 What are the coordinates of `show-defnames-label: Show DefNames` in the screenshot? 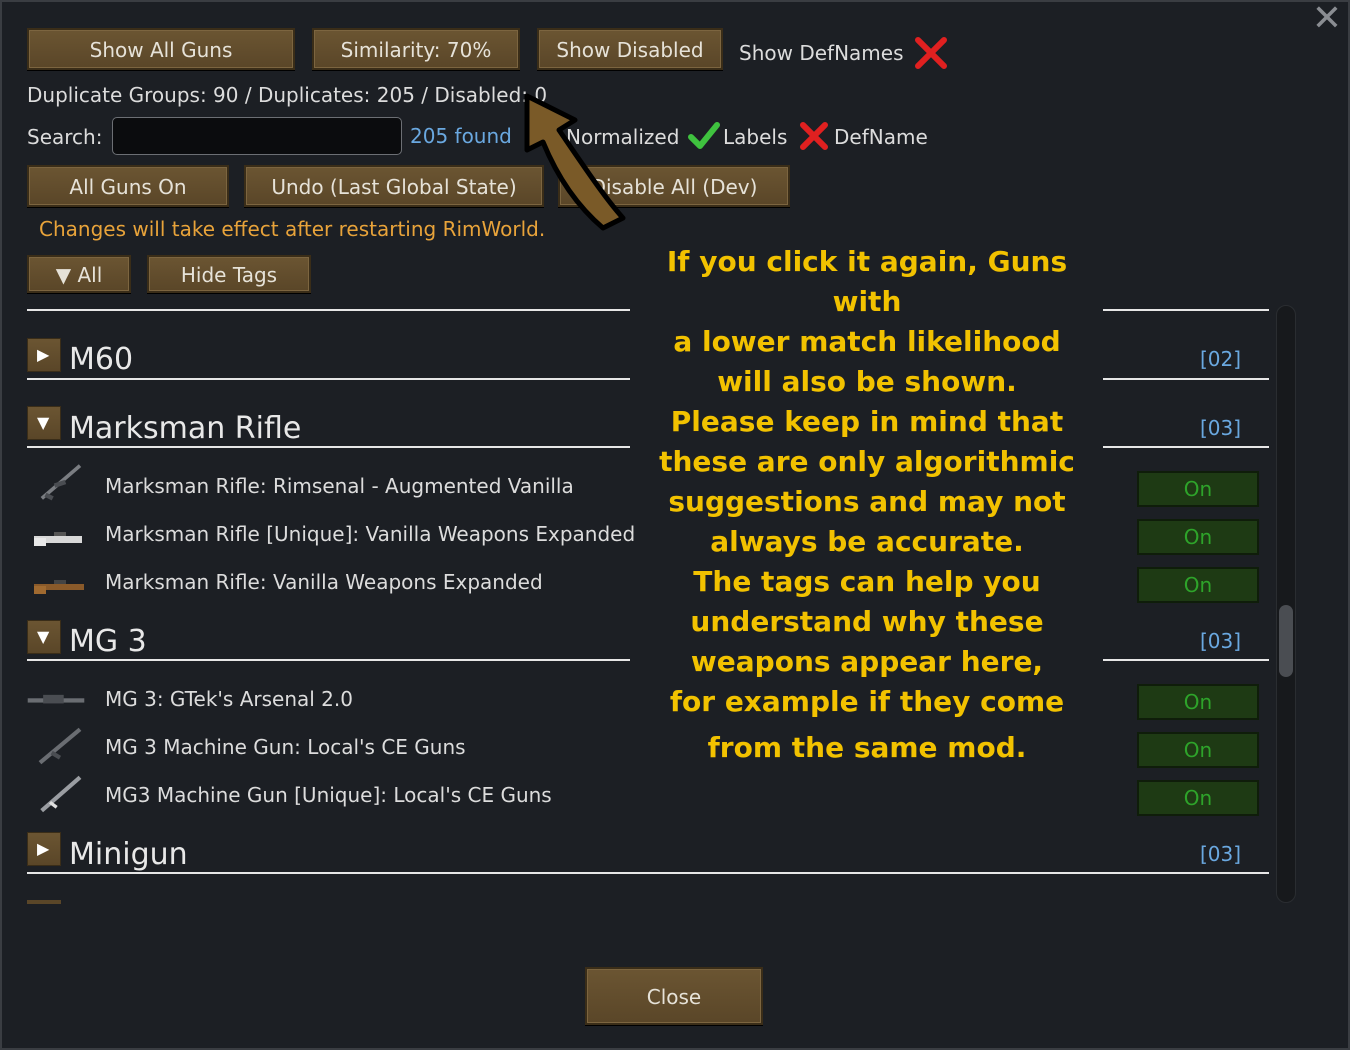 It's located at (821, 53).